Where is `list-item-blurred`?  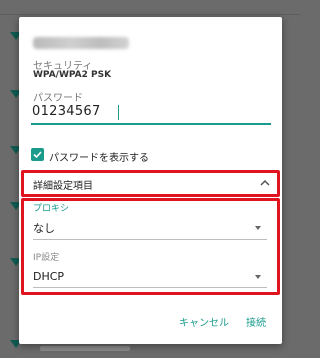 list-item-blurred is located at coordinates (85, 348).